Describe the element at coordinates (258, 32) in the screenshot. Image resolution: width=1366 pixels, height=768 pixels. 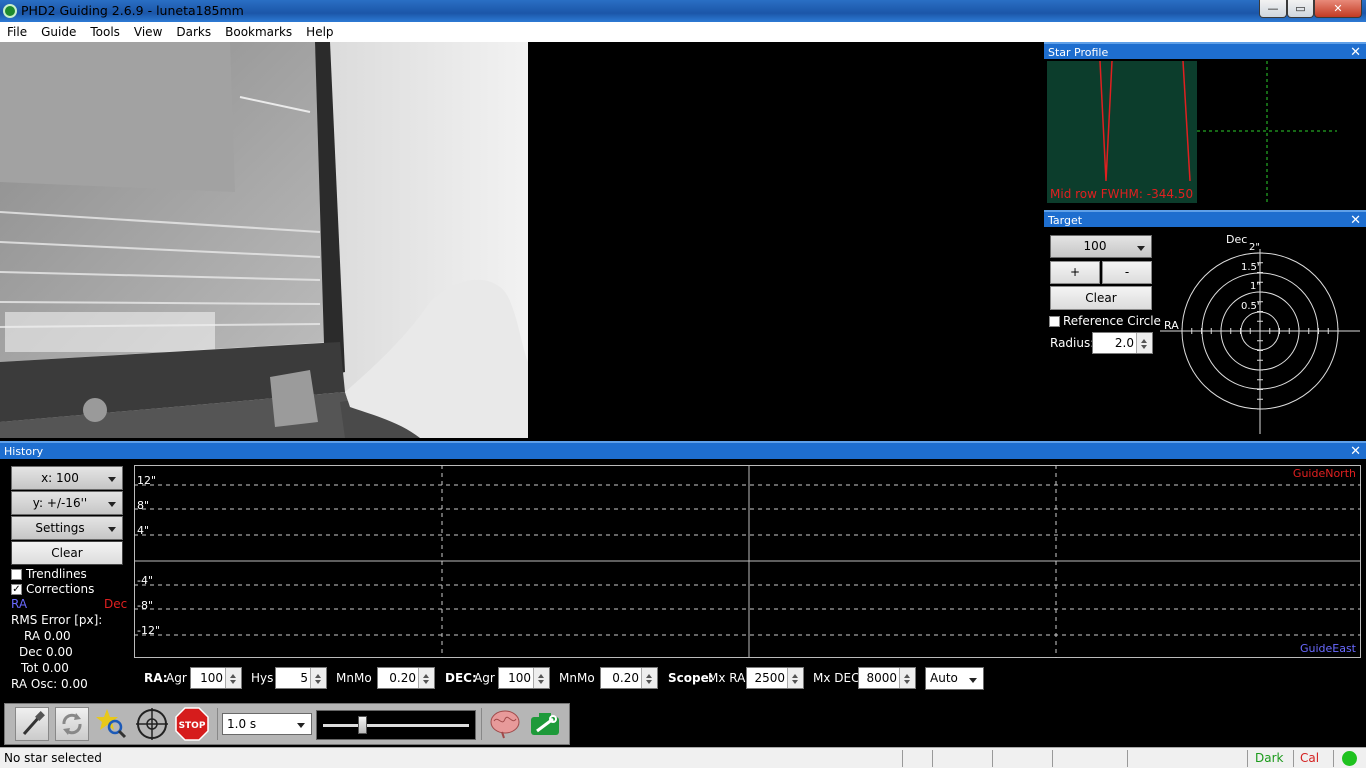
I see `menu-bookmarks: Bookmarks` at that location.